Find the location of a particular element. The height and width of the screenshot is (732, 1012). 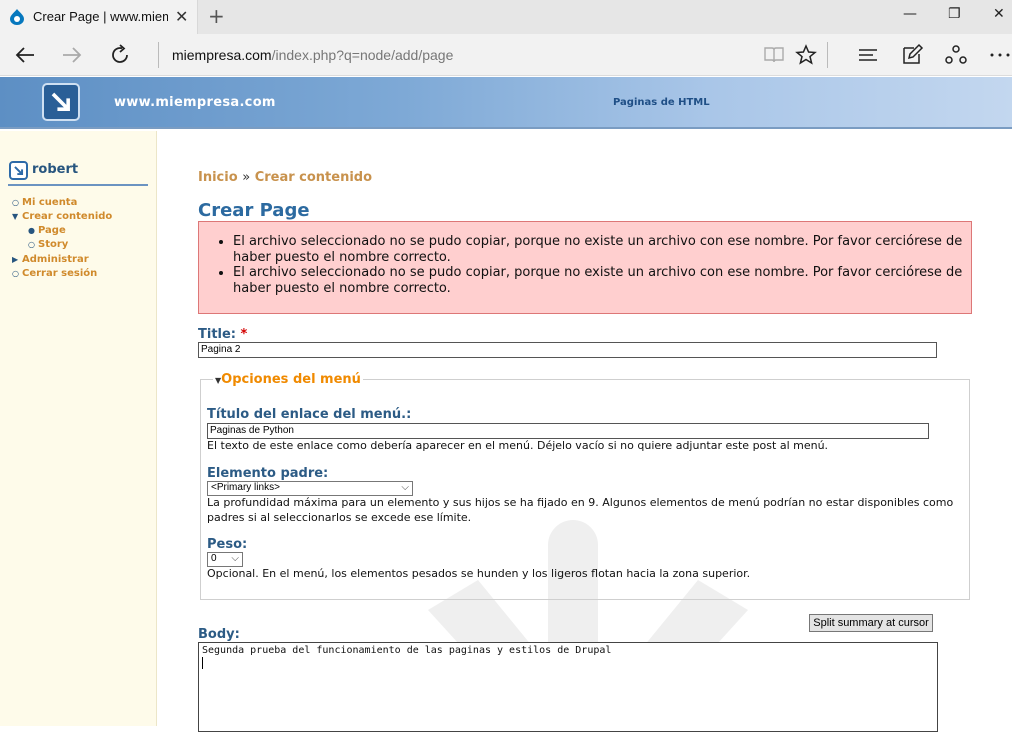

breadcrumb-current-link: Crear contenido is located at coordinates (313, 177).